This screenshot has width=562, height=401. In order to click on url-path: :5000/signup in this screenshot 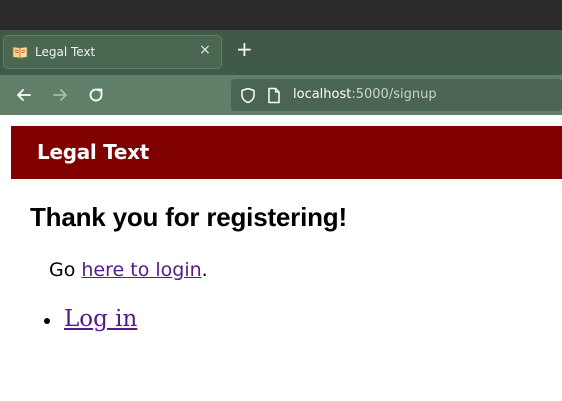, I will do `click(394, 94)`.